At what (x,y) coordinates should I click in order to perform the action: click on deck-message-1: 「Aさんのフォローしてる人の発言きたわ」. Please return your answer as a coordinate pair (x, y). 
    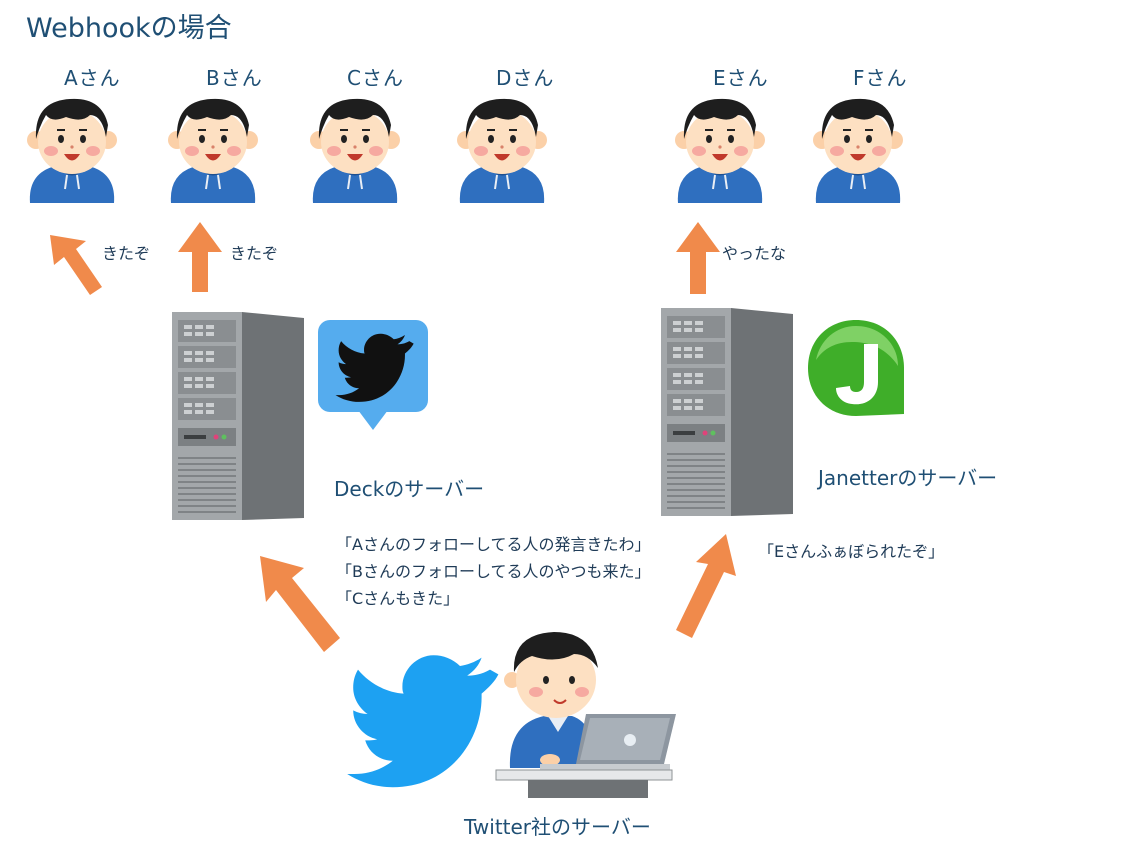
    Looking at the image, I should click on (493, 544).